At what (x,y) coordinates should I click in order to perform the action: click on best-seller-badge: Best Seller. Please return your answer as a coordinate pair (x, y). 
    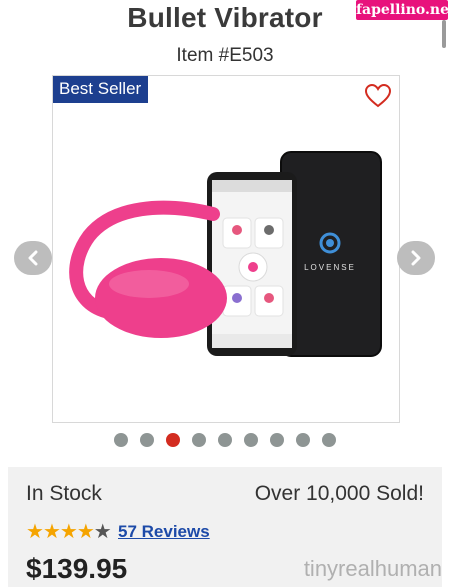
    Looking at the image, I should click on (101, 89).